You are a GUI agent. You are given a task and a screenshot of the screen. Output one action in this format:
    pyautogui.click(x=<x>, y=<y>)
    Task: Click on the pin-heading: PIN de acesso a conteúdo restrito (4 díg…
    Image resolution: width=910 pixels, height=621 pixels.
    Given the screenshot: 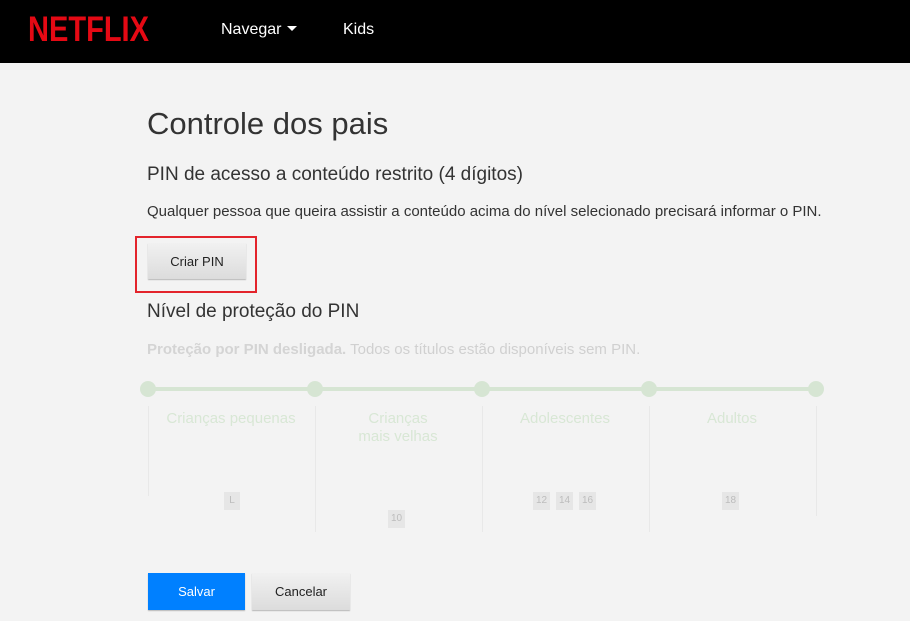 What is the action you would take?
    pyautogui.click(x=335, y=174)
    